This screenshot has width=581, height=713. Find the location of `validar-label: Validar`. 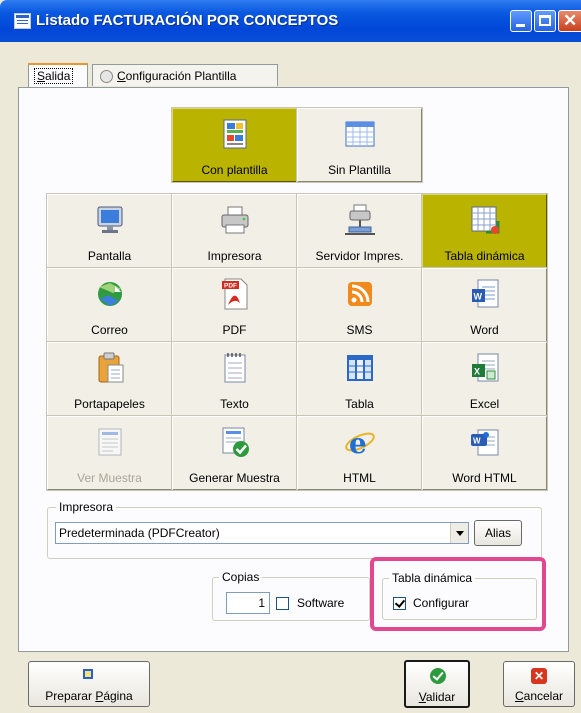

validar-label: Validar is located at coordinates (437, 697).